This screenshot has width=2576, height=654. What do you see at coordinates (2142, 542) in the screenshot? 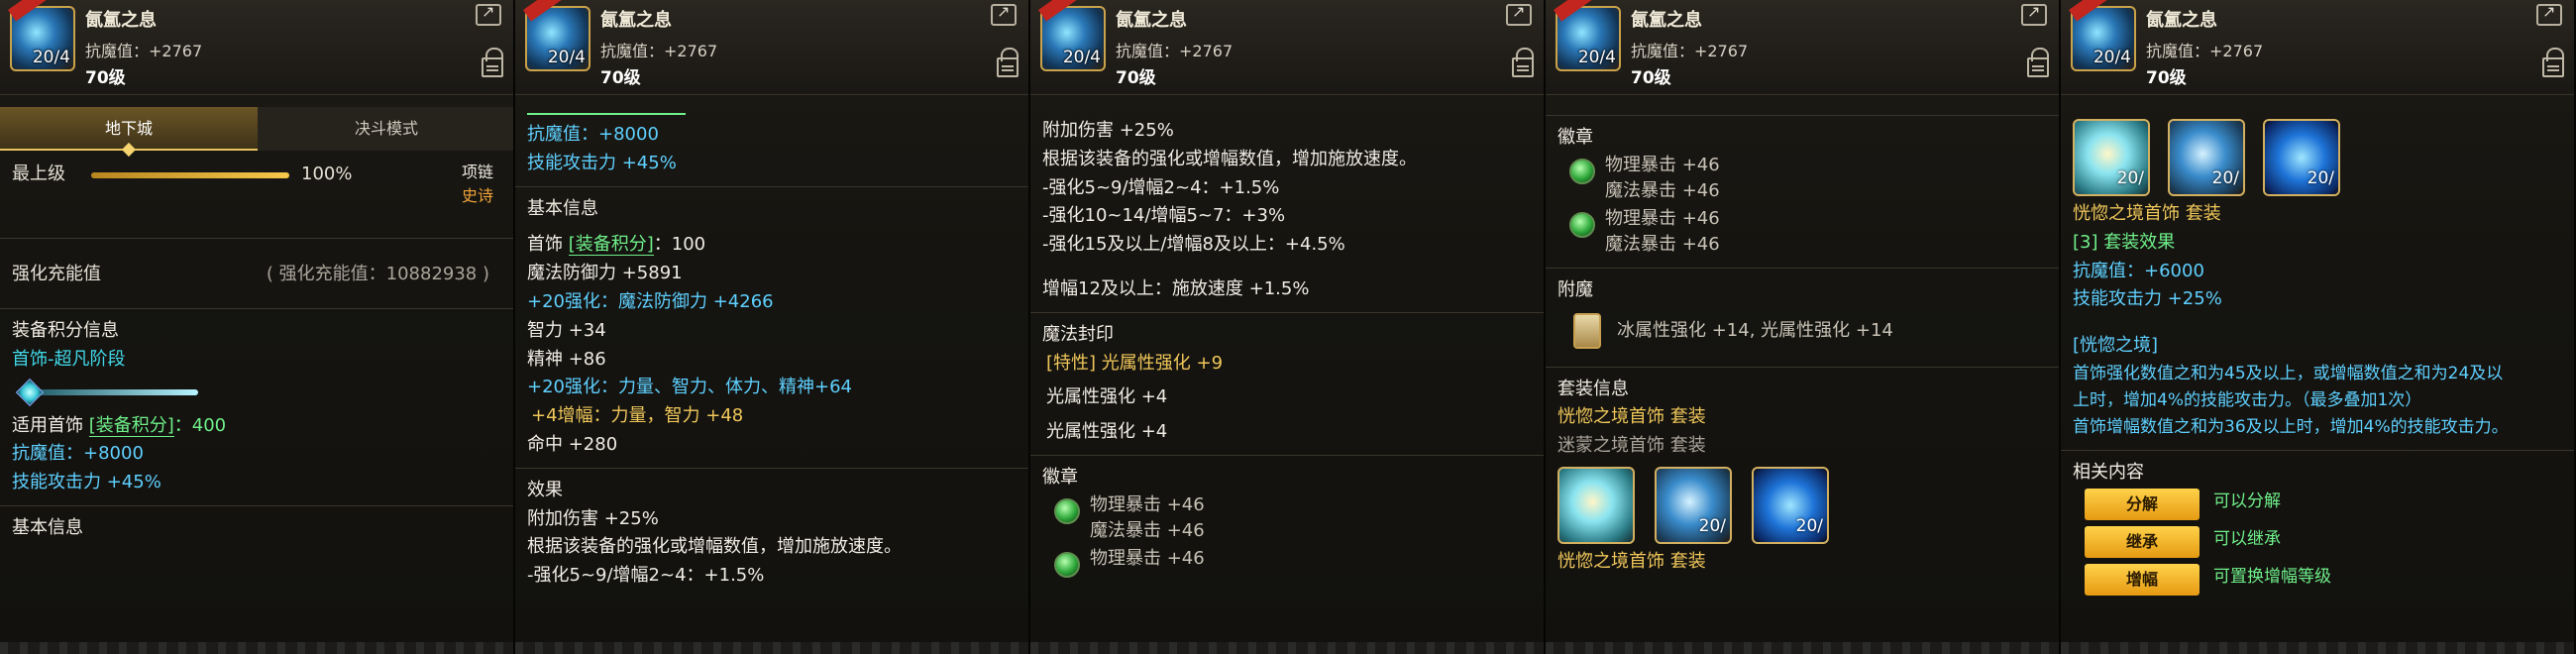
I see `inherit-button: 继承` at bounding box center [2142, 542].